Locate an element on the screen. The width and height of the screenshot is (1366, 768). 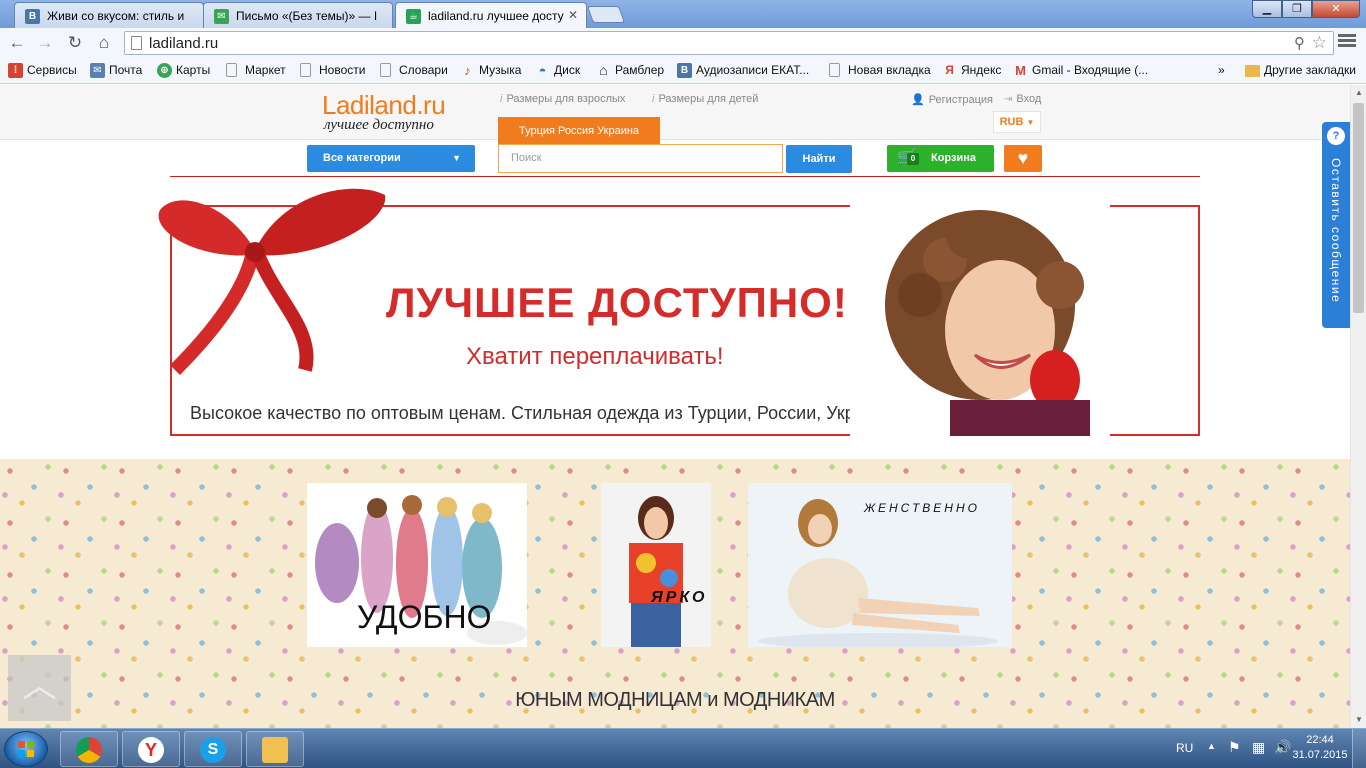
bookmark-label: Новая вкладка is located at coordinates (889, 70).